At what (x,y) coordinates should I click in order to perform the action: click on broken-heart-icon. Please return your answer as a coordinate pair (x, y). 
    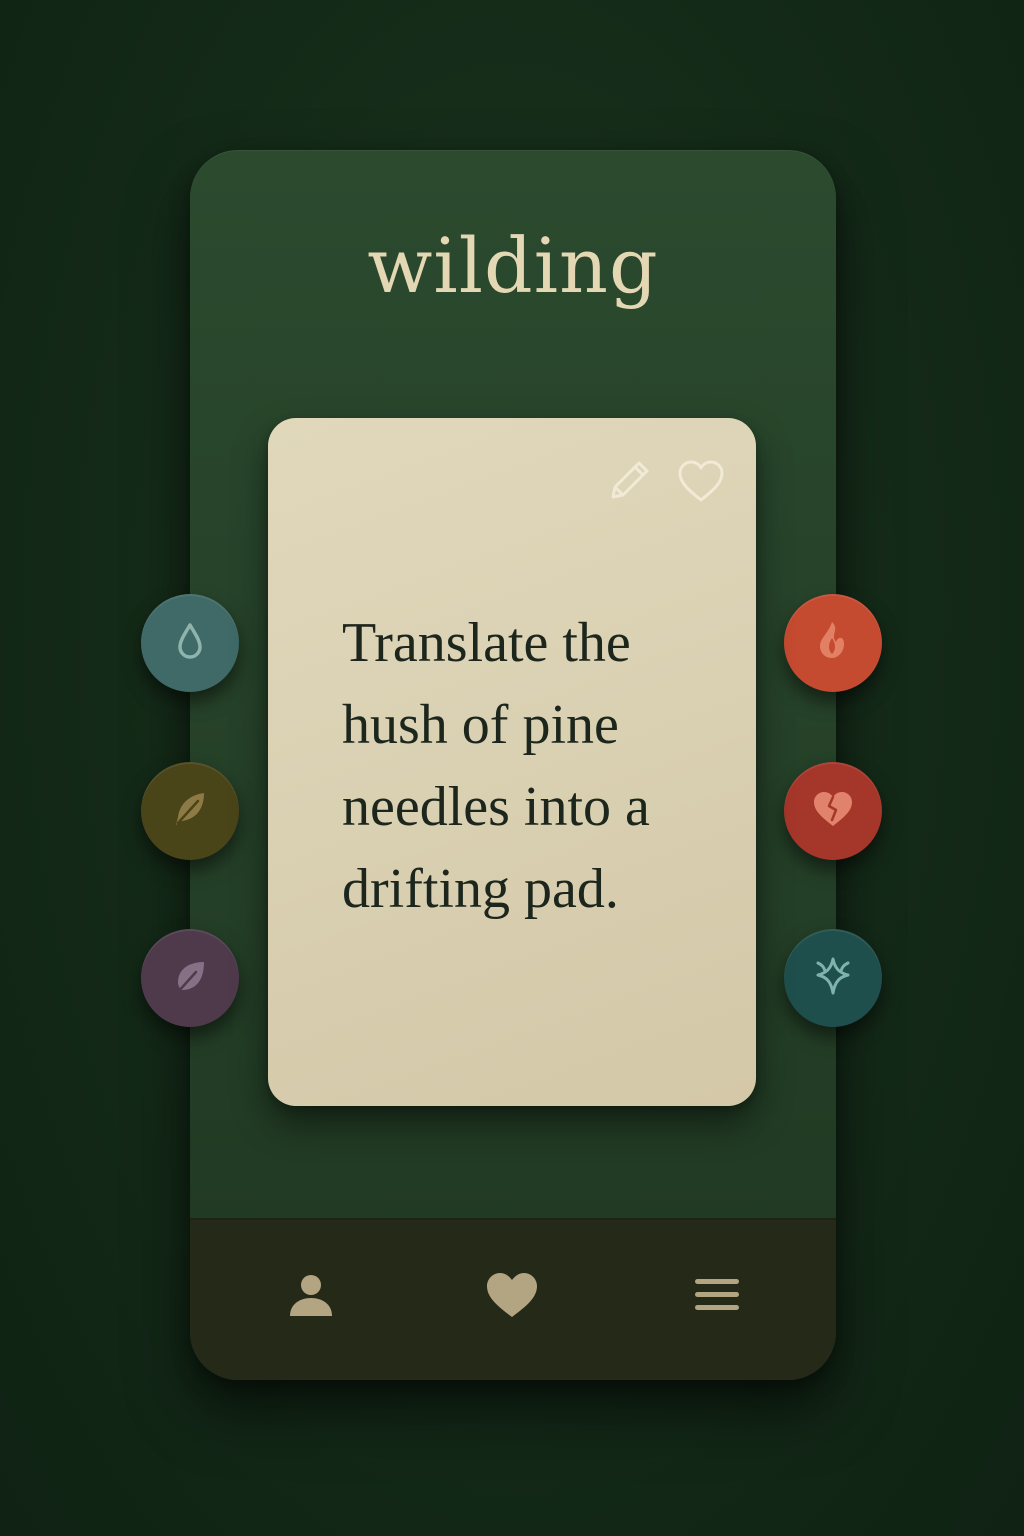
    Looking at the image, I should click on (833, 811).